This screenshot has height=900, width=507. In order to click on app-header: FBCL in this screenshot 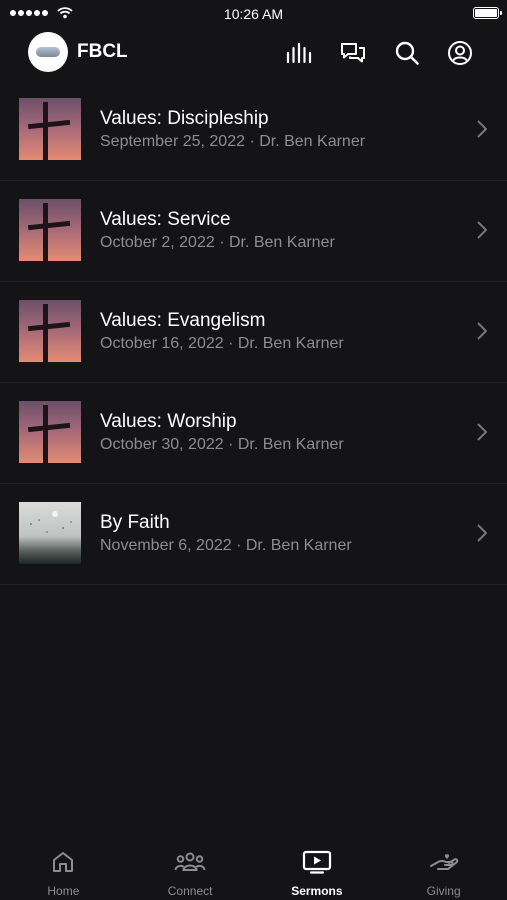, I will do `click(253, 54)`.